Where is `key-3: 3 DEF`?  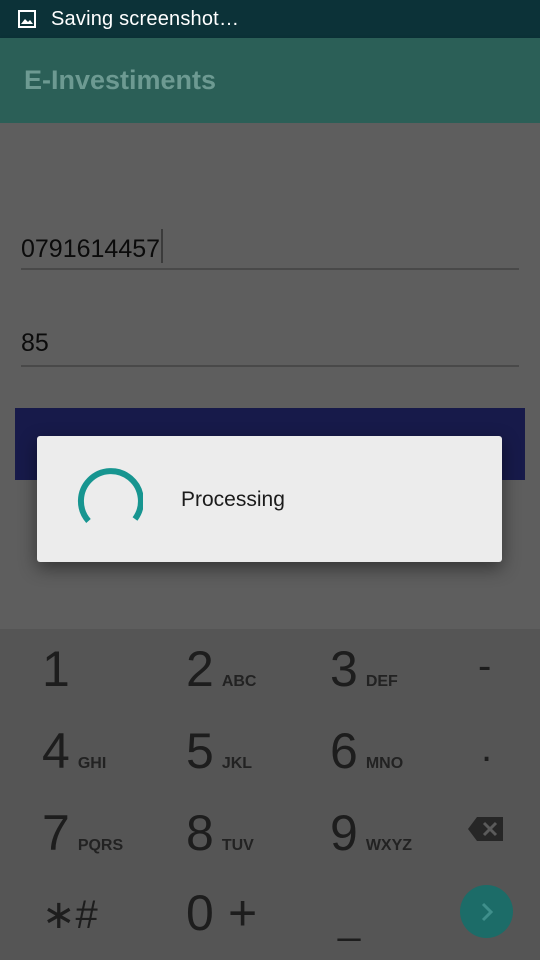 key-3: 3 DEF is located at coordinates (364, 669).